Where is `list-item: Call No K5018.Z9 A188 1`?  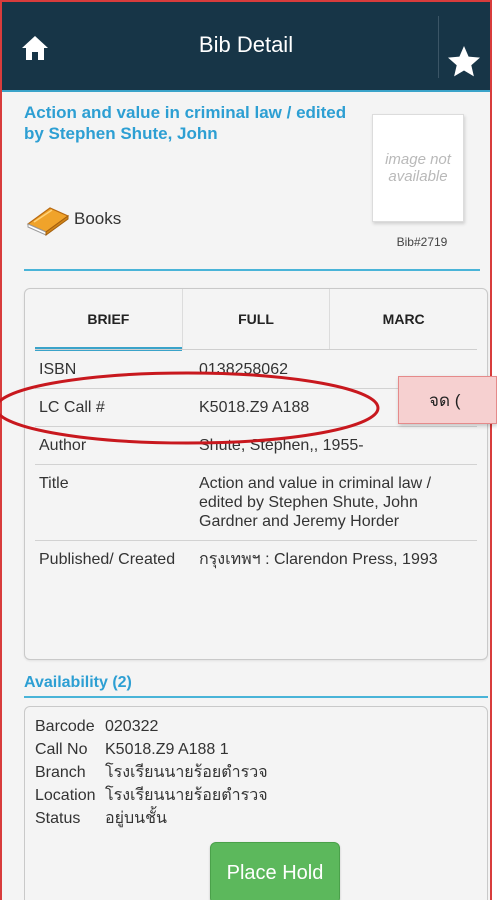 list-item: Call No K5018.Z9 A188 1 is located at coordinates (151, 749).